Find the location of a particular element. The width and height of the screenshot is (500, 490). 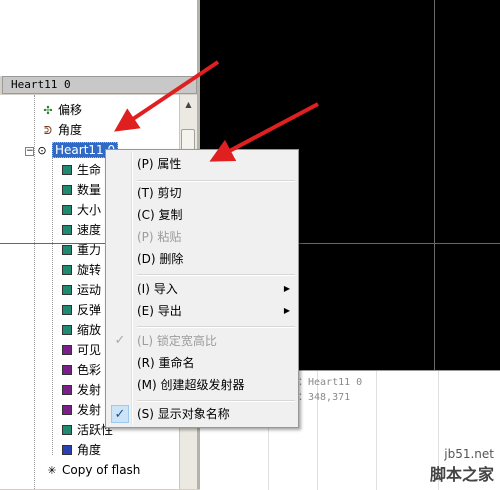

annotation-arrows is located at coordinates (216, 111).